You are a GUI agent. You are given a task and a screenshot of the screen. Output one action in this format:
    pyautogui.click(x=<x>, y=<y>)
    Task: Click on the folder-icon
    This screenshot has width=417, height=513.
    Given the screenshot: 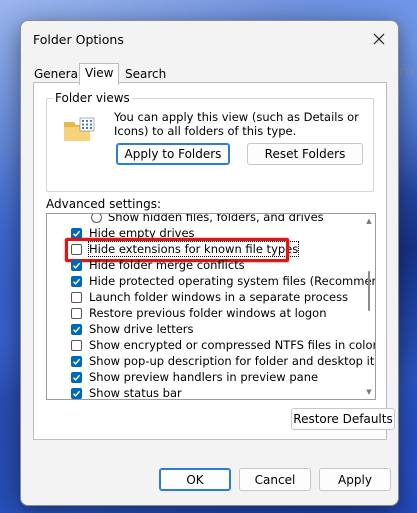 What is the action you would take?
    pyautogui.click(x=79, y=129)
    